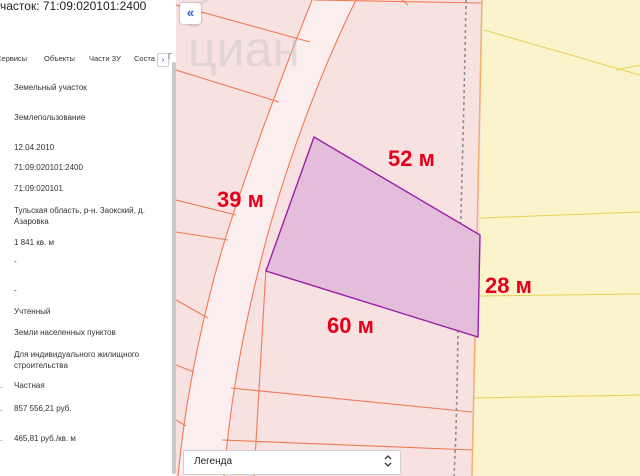 Image resolution: width=640 pixels, height=476 pixels. Describe the element at coordinates (105, 58) in the screenshot. I see `tab-parcel-parts: Части ЗУ` at that location.